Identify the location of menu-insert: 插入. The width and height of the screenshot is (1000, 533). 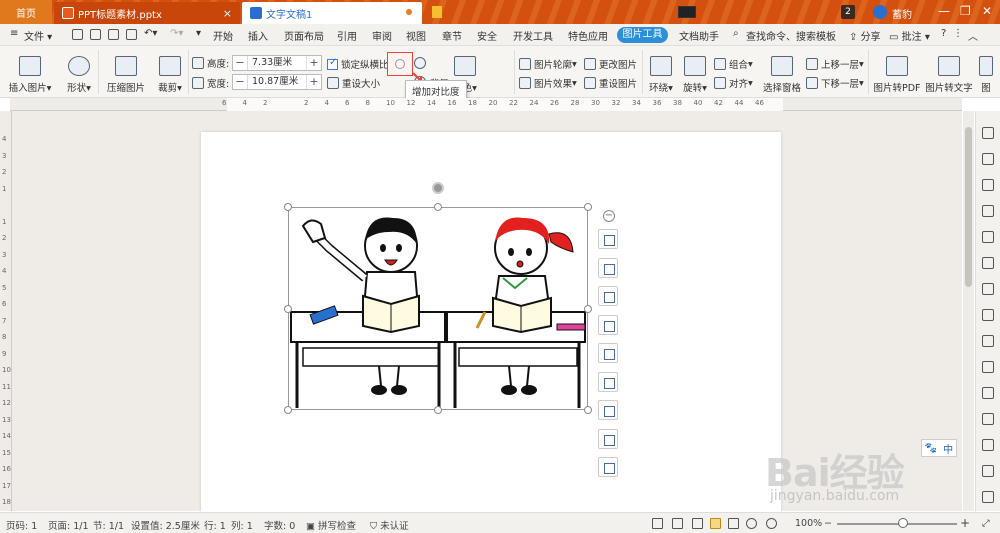
(258, 35).